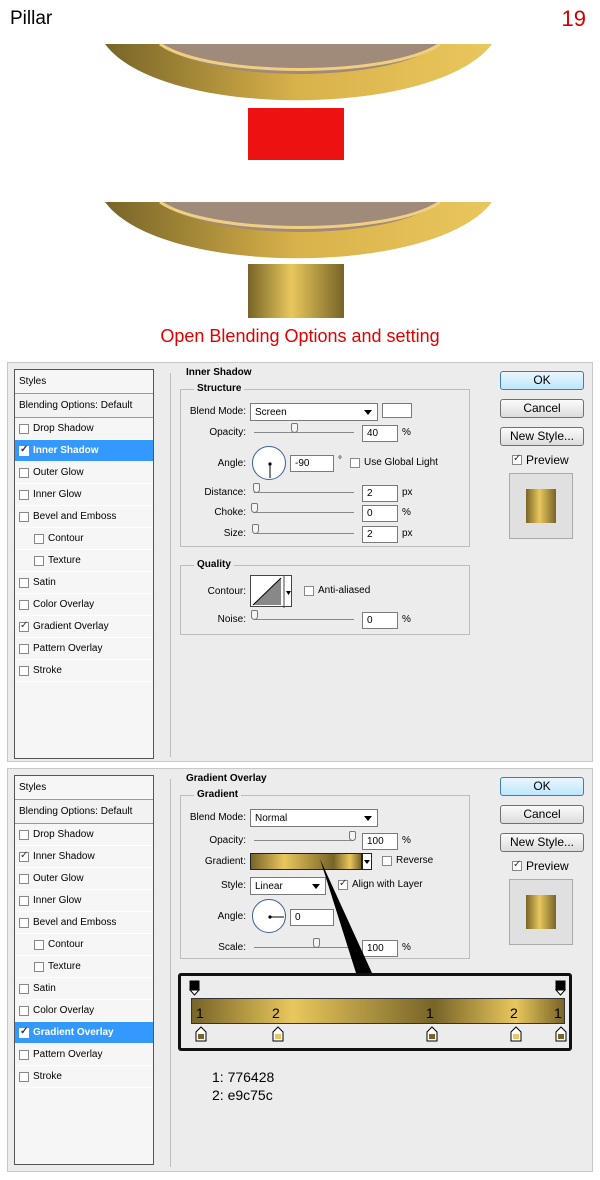 This screenshot has height=1180, width=600. Describe the element at coordinates (380, 513) in the screenshot. I see `choke-field: 0` at that location.